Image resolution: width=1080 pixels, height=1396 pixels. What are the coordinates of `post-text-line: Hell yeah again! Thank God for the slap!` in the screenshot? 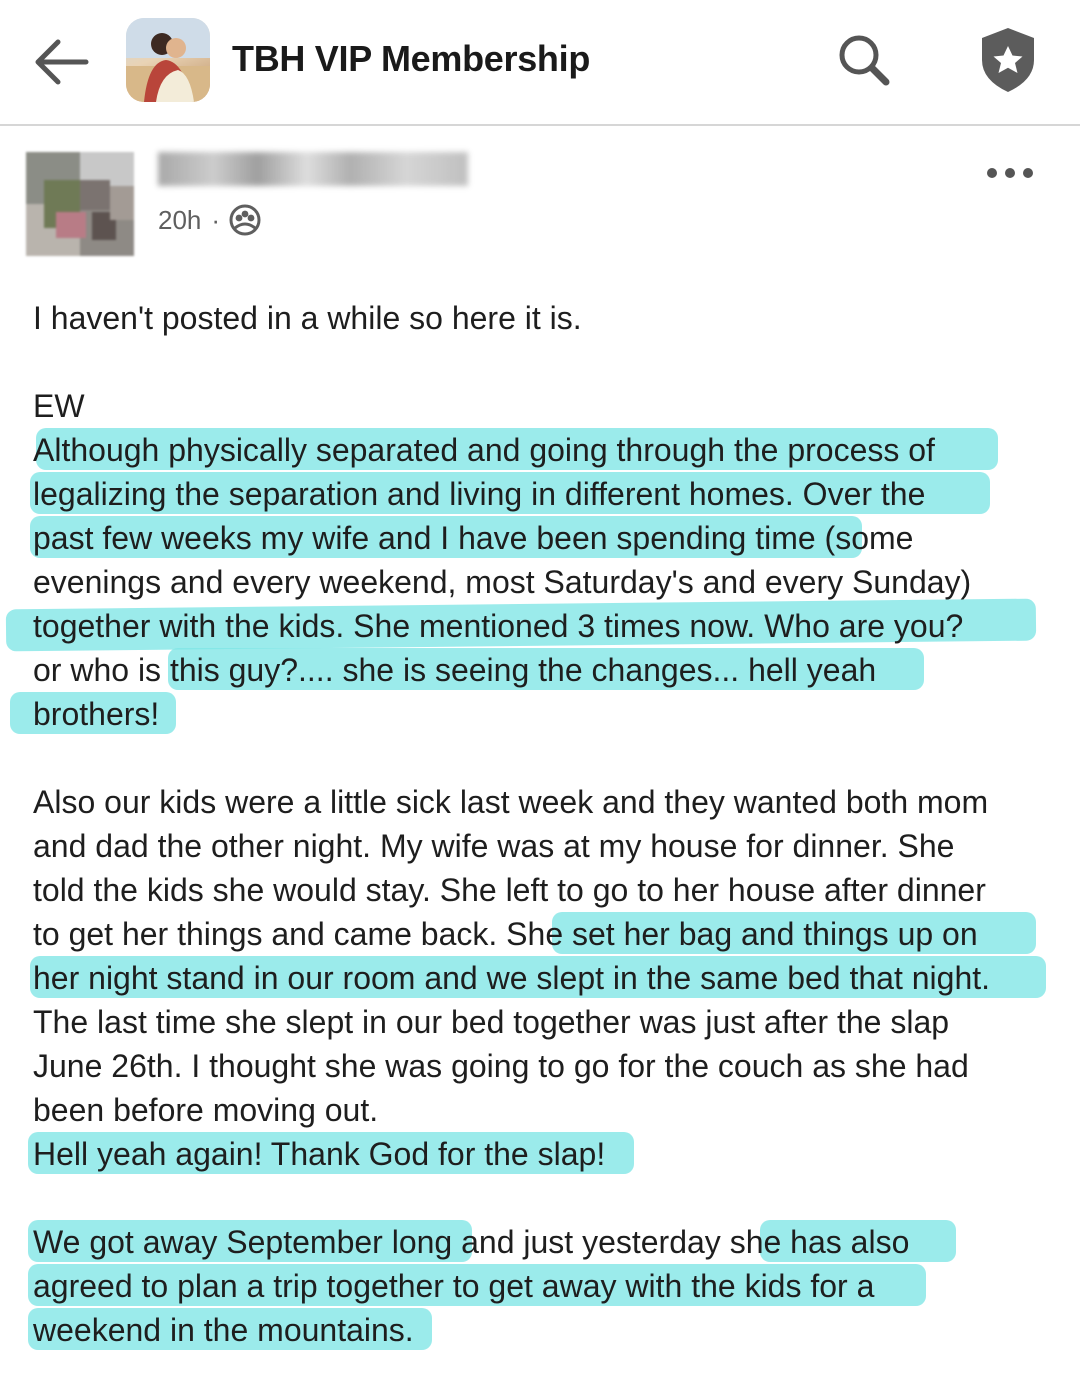 It's located at (319, 1154).